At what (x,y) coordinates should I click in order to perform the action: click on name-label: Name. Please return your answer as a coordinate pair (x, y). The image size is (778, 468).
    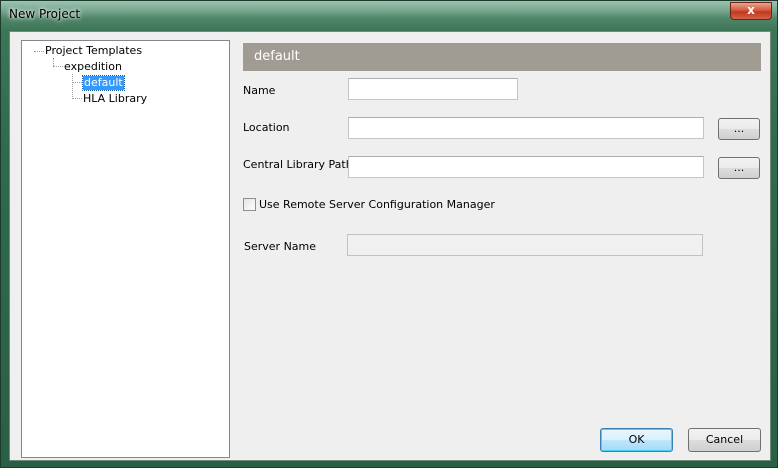
    Looking at the image, I should click on (259, 90).